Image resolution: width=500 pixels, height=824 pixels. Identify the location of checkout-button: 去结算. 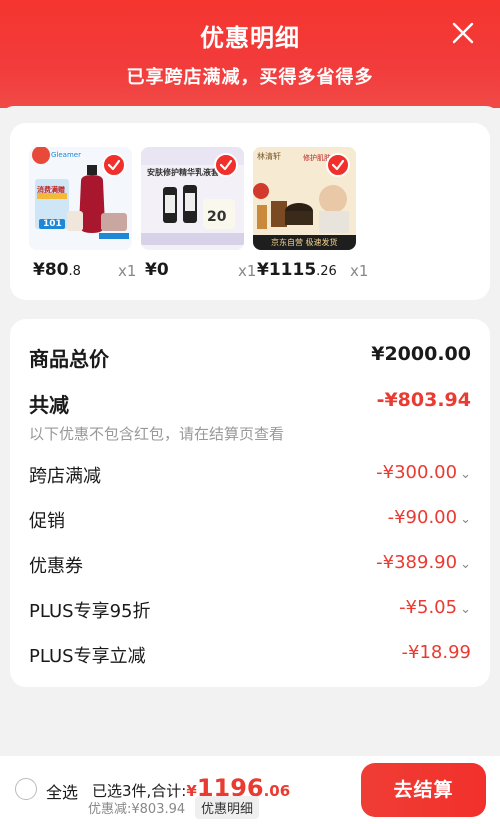
(423, 790).